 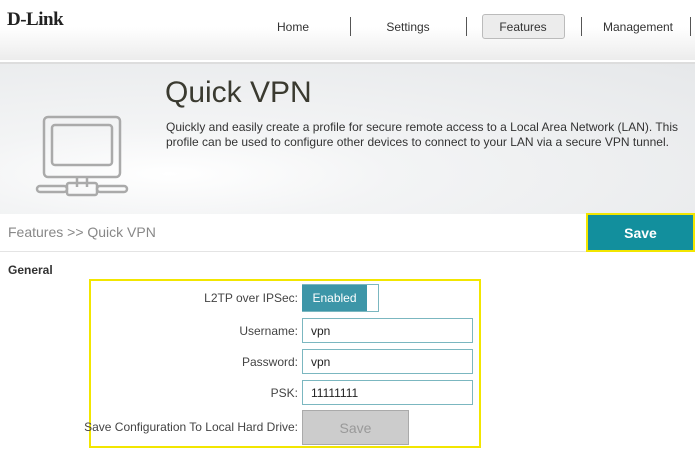 I want to click on nav-features: Features, so click(x=523, y=27).